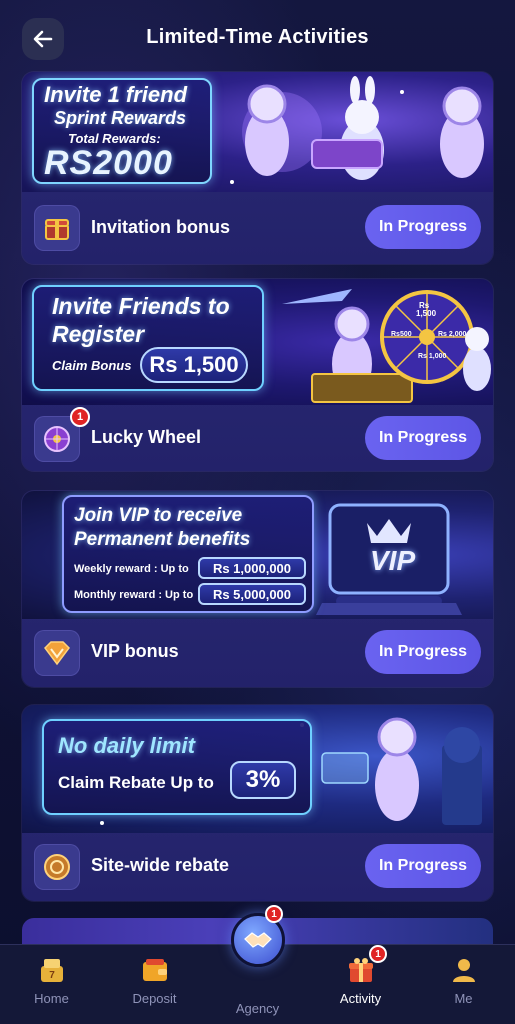  I want to click on banner-amount: RS2000, so click(108, 163).